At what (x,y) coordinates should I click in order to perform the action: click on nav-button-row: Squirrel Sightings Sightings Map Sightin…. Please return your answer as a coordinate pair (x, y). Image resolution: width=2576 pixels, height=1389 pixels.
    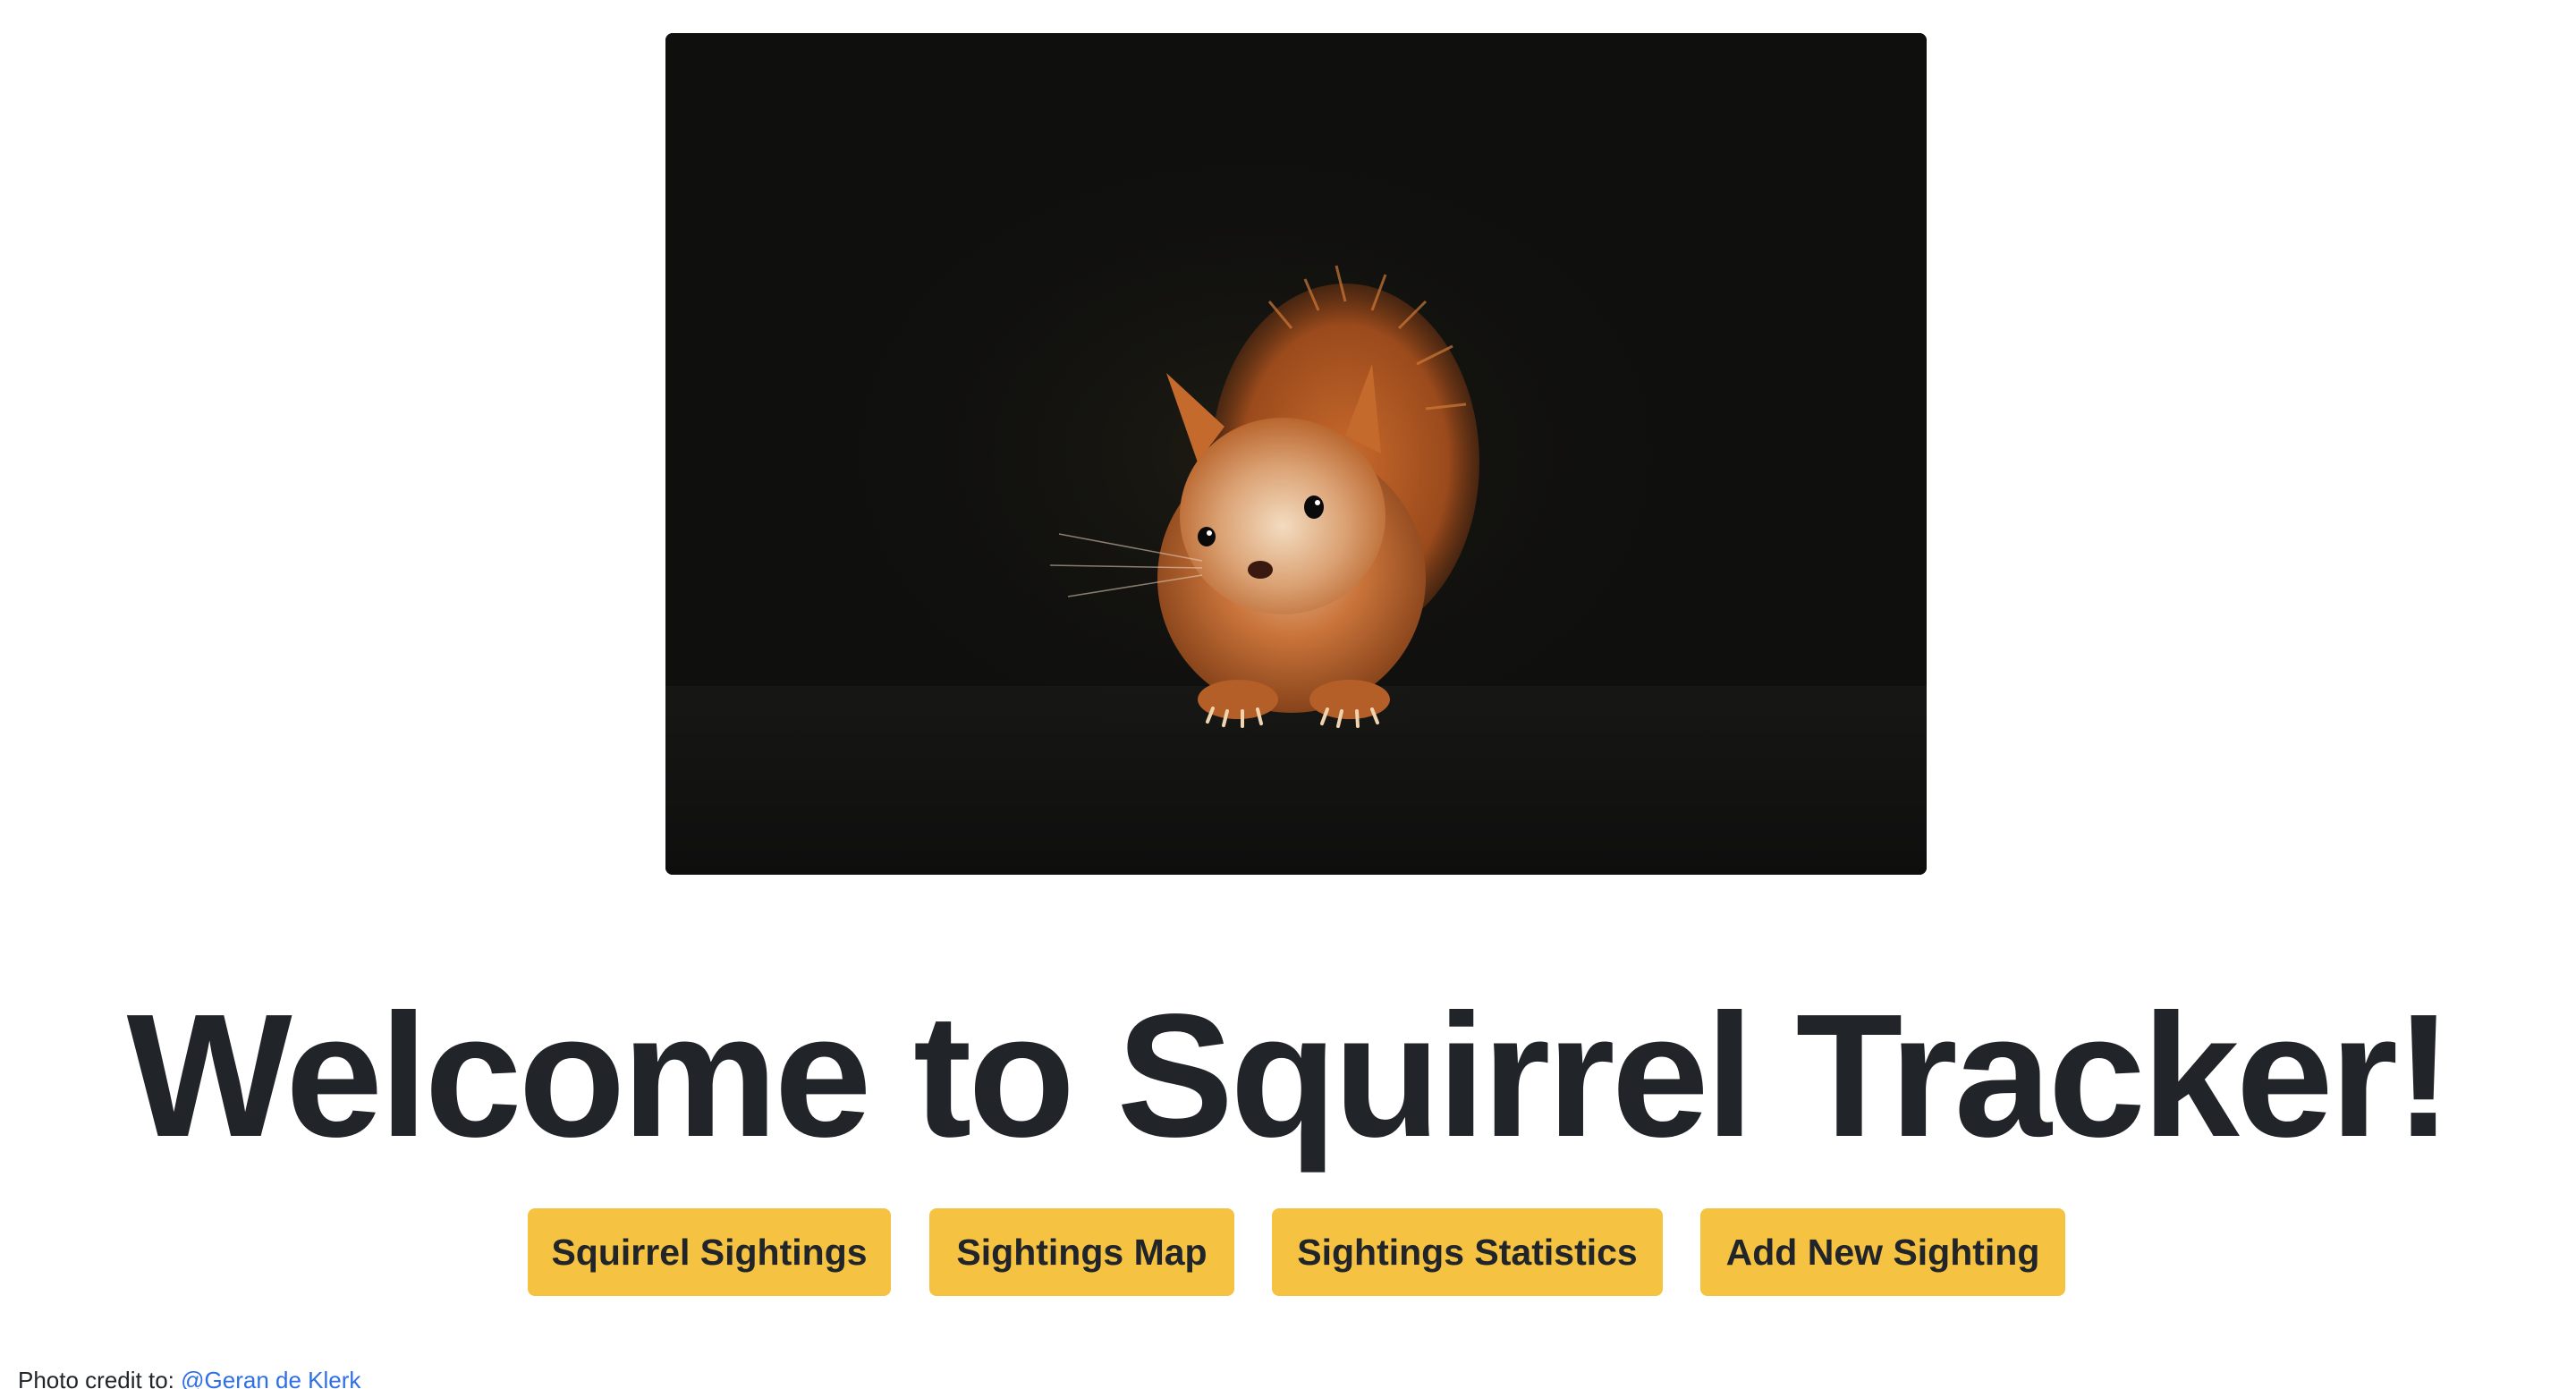
    Looking at the image, I should click on (1288, 1252).